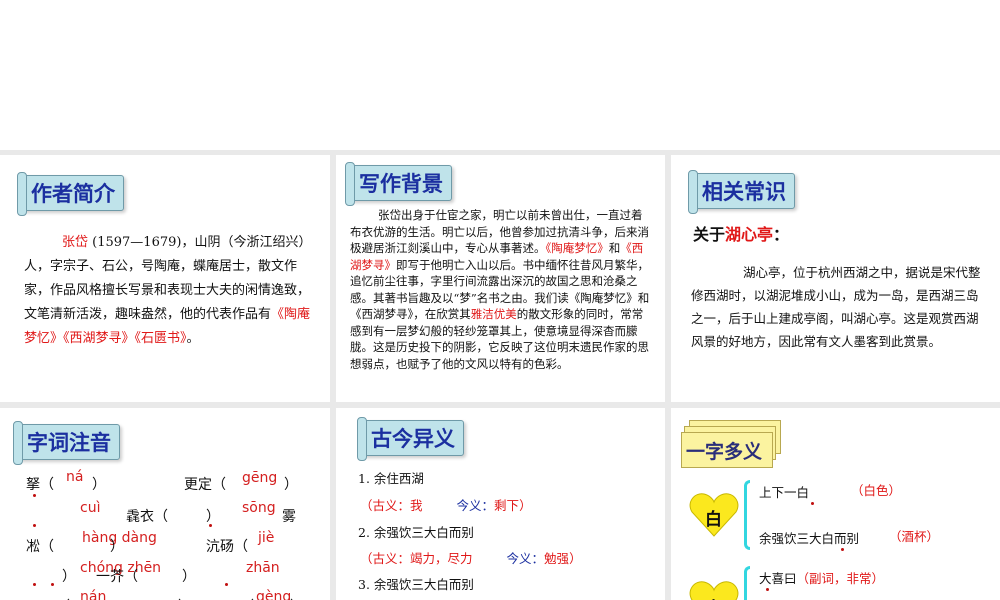  Describe the element at coordinates (493, 314) in the screenshot. I see `bg-highlight: 雅洁优美` at that location.